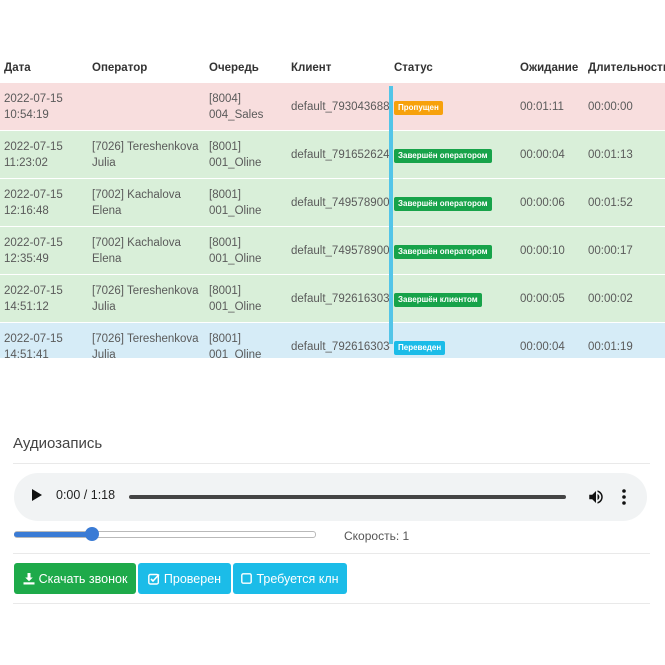 The image size is (665, 665). What do you see at coordinates (438, 299) in the screenshot?
I see `status-badge: Завершён клиентом` at bounding box center [438, 299].